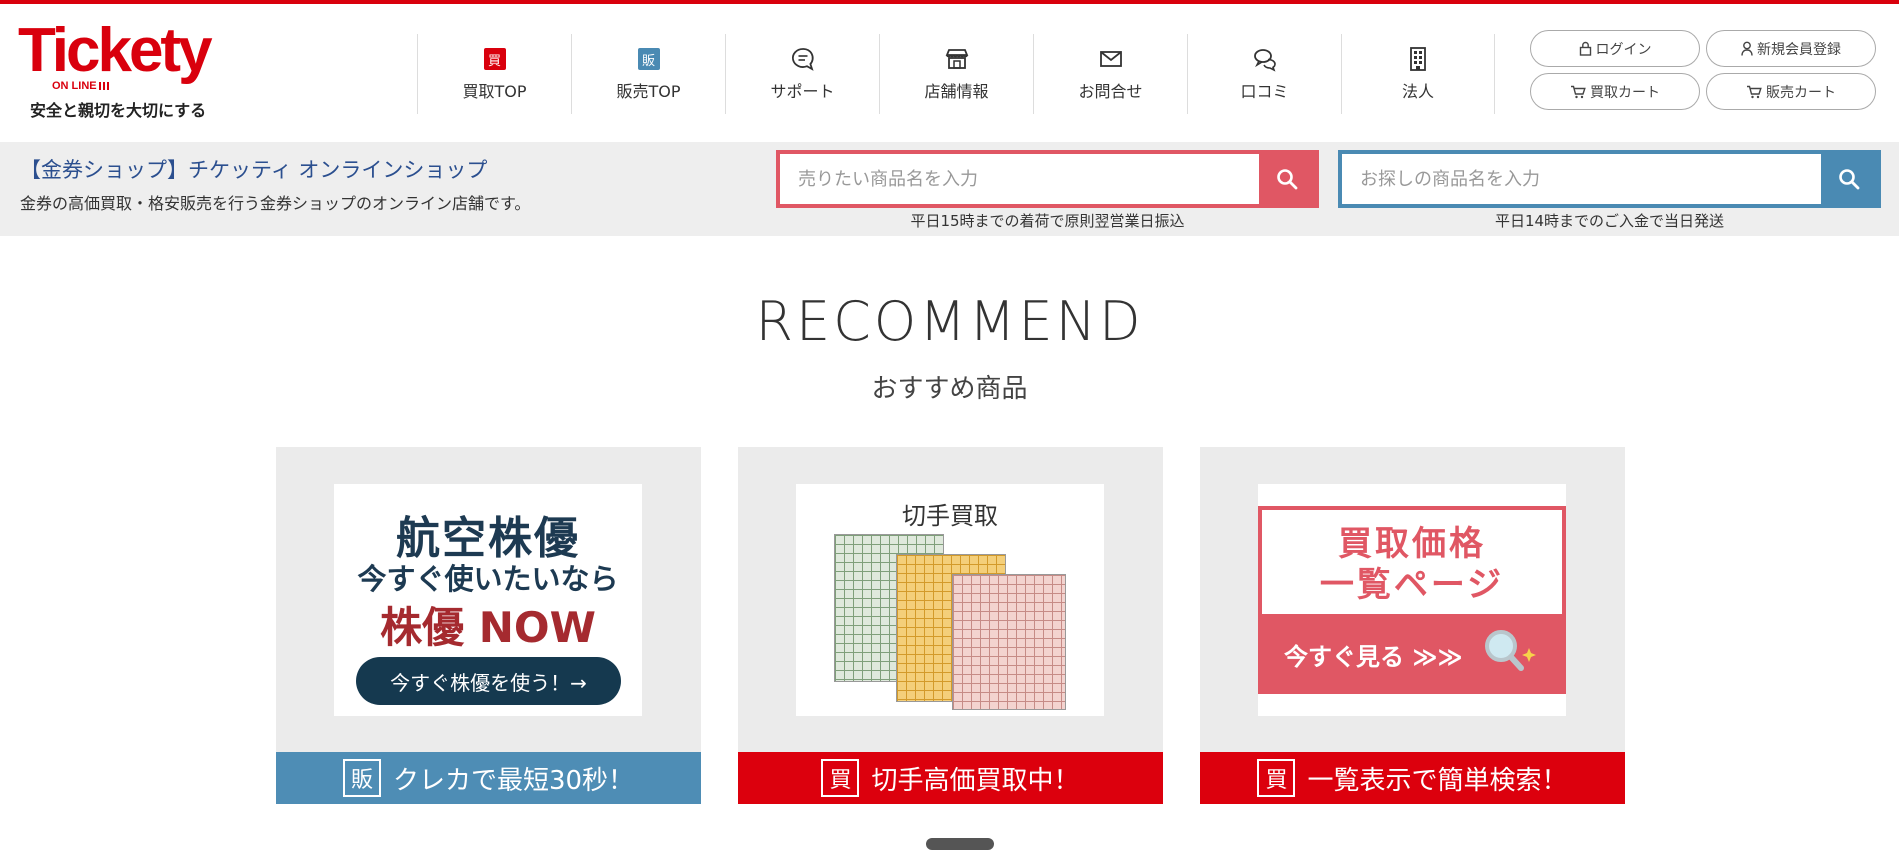 The height and width of the screenshot is (866, 1899). What do you see at coordinates (275, 203) in the screenshot?
I see `shop-description: 金券の高価買取・格安販売を行う金券ショップのオンライン店舗です。` at bounding box center [275, 203].